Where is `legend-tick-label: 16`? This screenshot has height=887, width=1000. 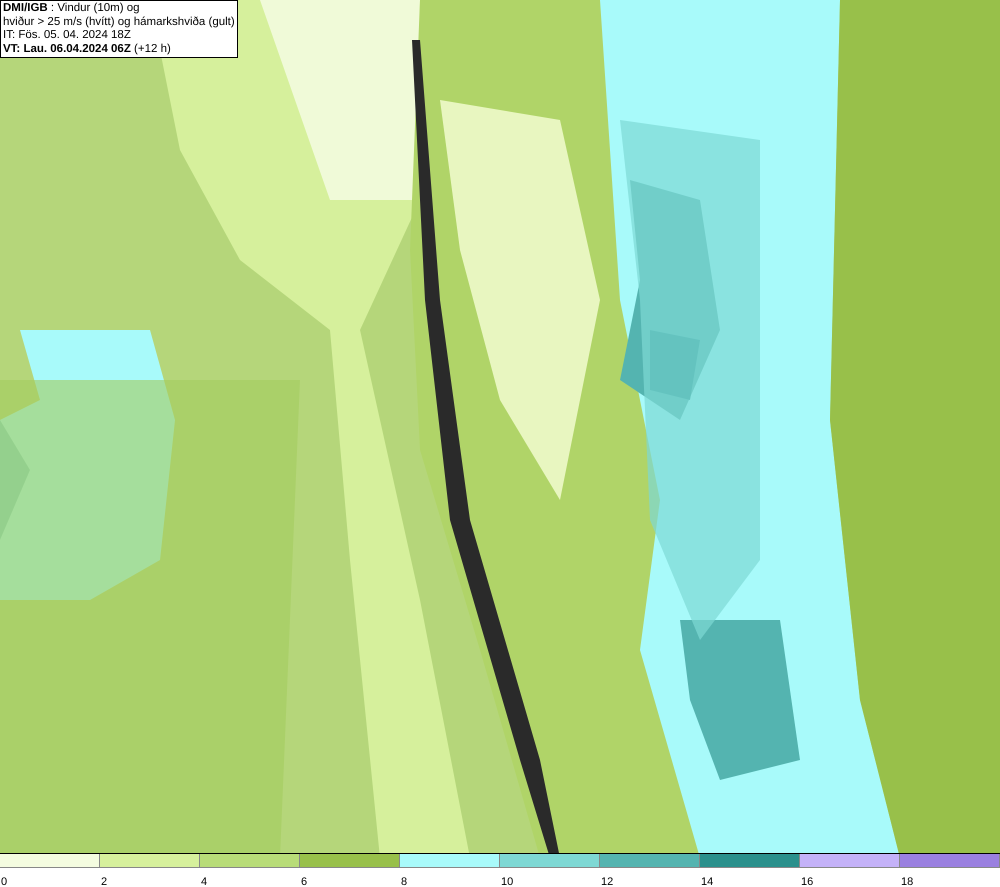
legend-tick-label: 16 is located at coordinates (807, 881).